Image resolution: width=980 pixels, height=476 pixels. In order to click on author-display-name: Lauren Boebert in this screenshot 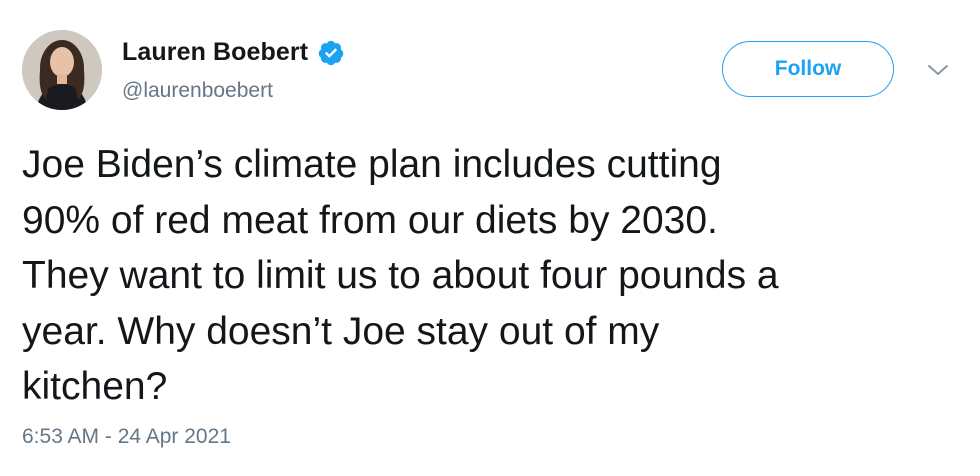, I will do `click(215, 52)`.